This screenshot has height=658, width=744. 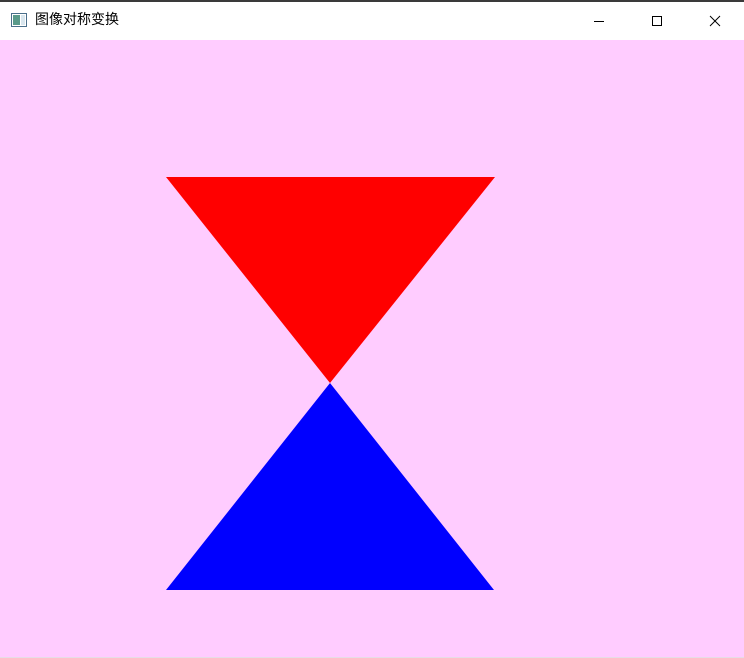 I want to click on maximize-button, so click(x=657, y=21).